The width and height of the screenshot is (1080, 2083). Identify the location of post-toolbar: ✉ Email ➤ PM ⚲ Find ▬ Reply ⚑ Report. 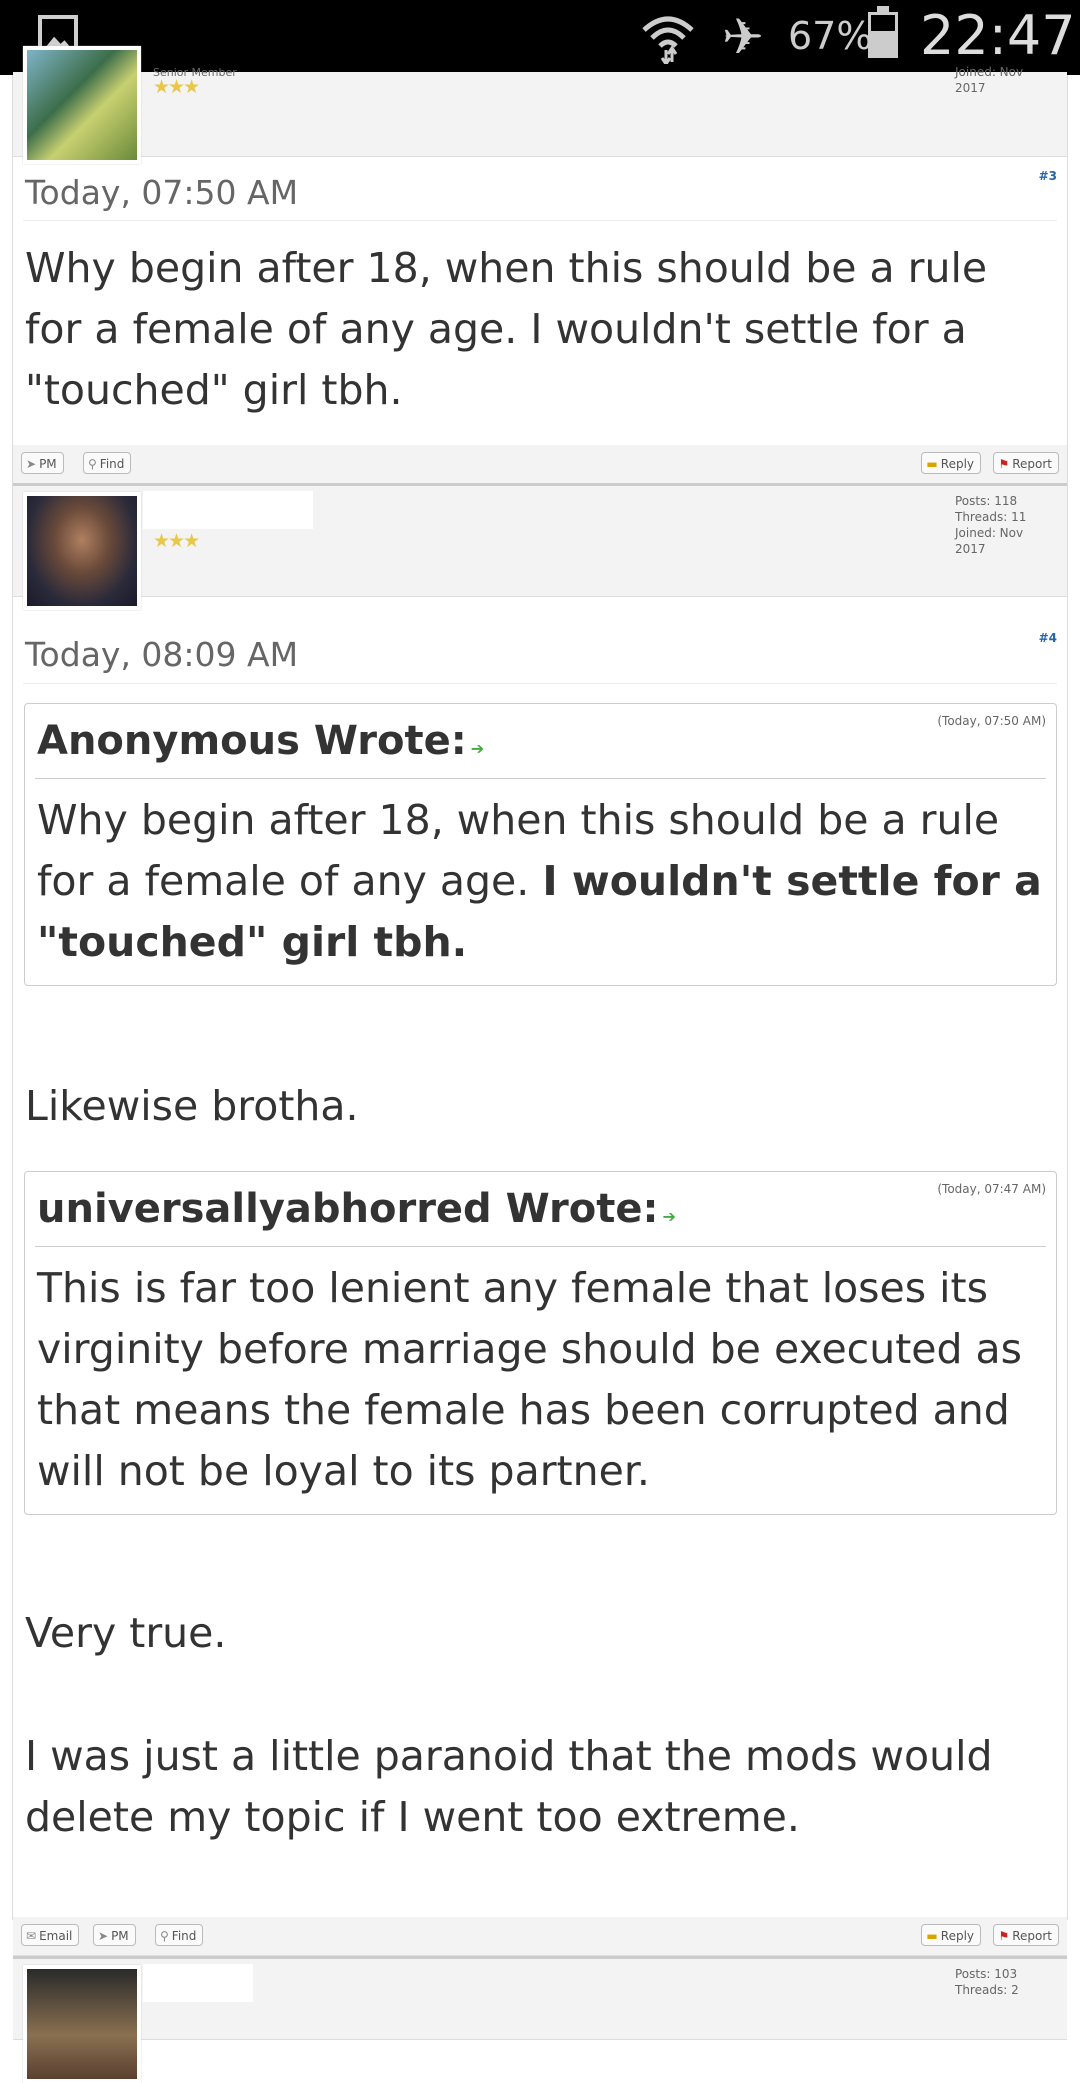
(540, 1936).